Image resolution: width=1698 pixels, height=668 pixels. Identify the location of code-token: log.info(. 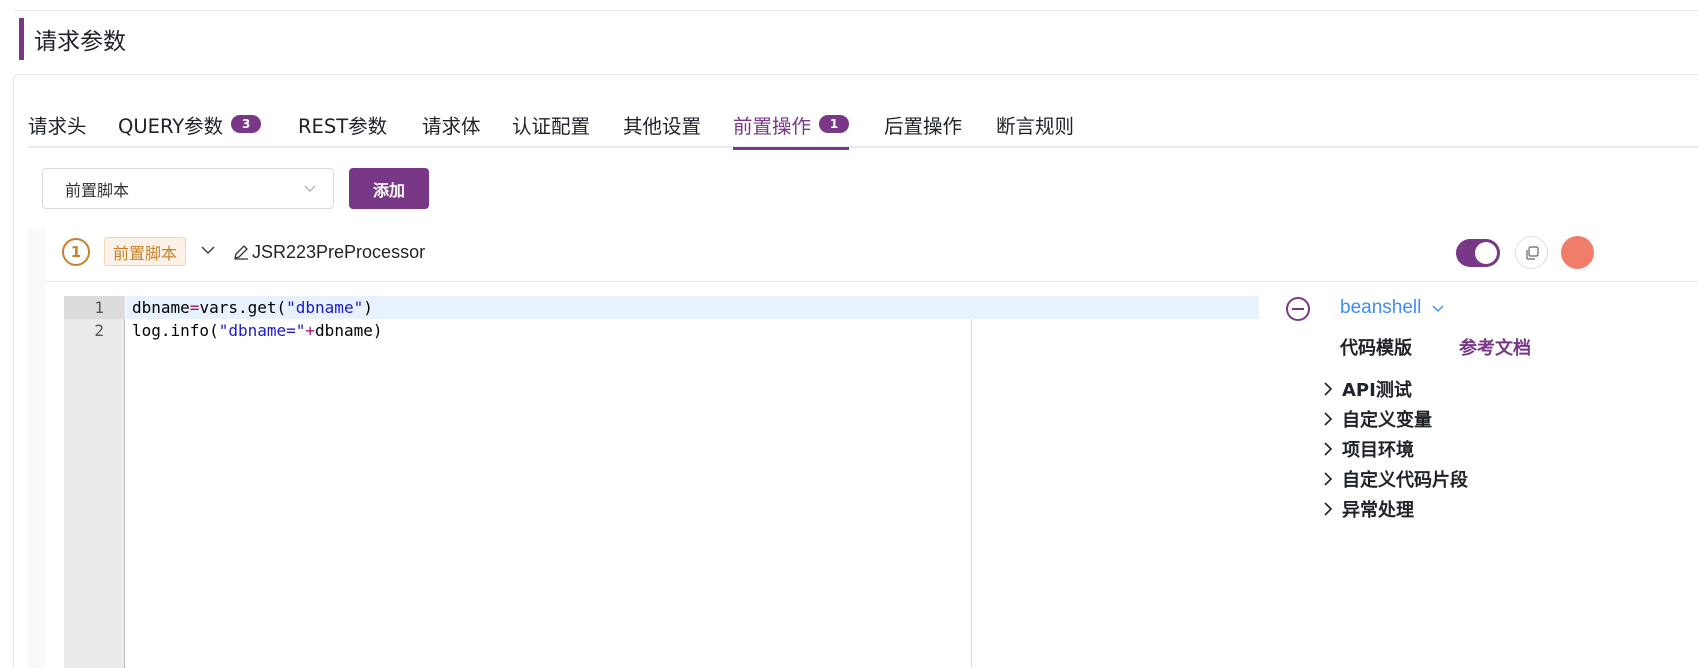
(175, 330).